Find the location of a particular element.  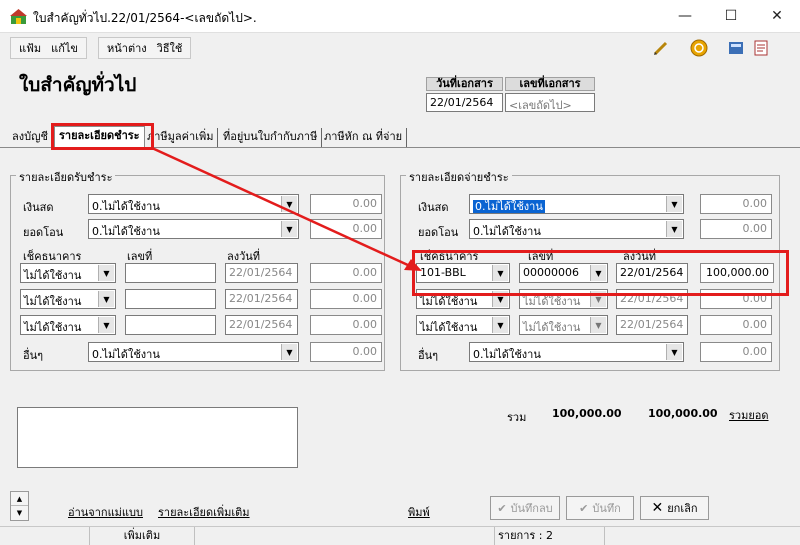

status-bar: เพิ่มเติม รายการ : 2 is located at coordinates (400, 535).